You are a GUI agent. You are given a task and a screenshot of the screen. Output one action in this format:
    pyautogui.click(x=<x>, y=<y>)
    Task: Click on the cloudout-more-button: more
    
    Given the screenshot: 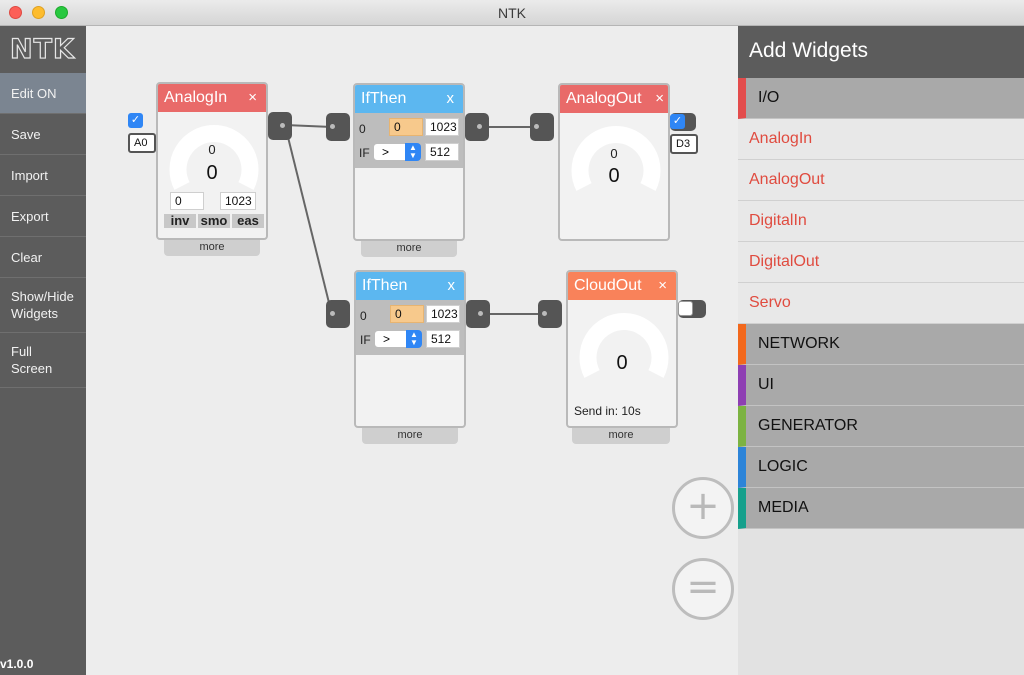 What is the action you would take?
    pyautogui.click(x=621, y=436)
    